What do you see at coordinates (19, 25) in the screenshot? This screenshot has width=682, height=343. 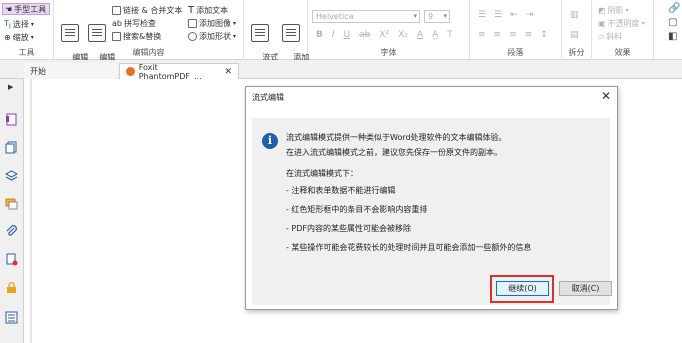 I see `select-tool-button: TI 选择 ▾` at bounding box center [19, 25].